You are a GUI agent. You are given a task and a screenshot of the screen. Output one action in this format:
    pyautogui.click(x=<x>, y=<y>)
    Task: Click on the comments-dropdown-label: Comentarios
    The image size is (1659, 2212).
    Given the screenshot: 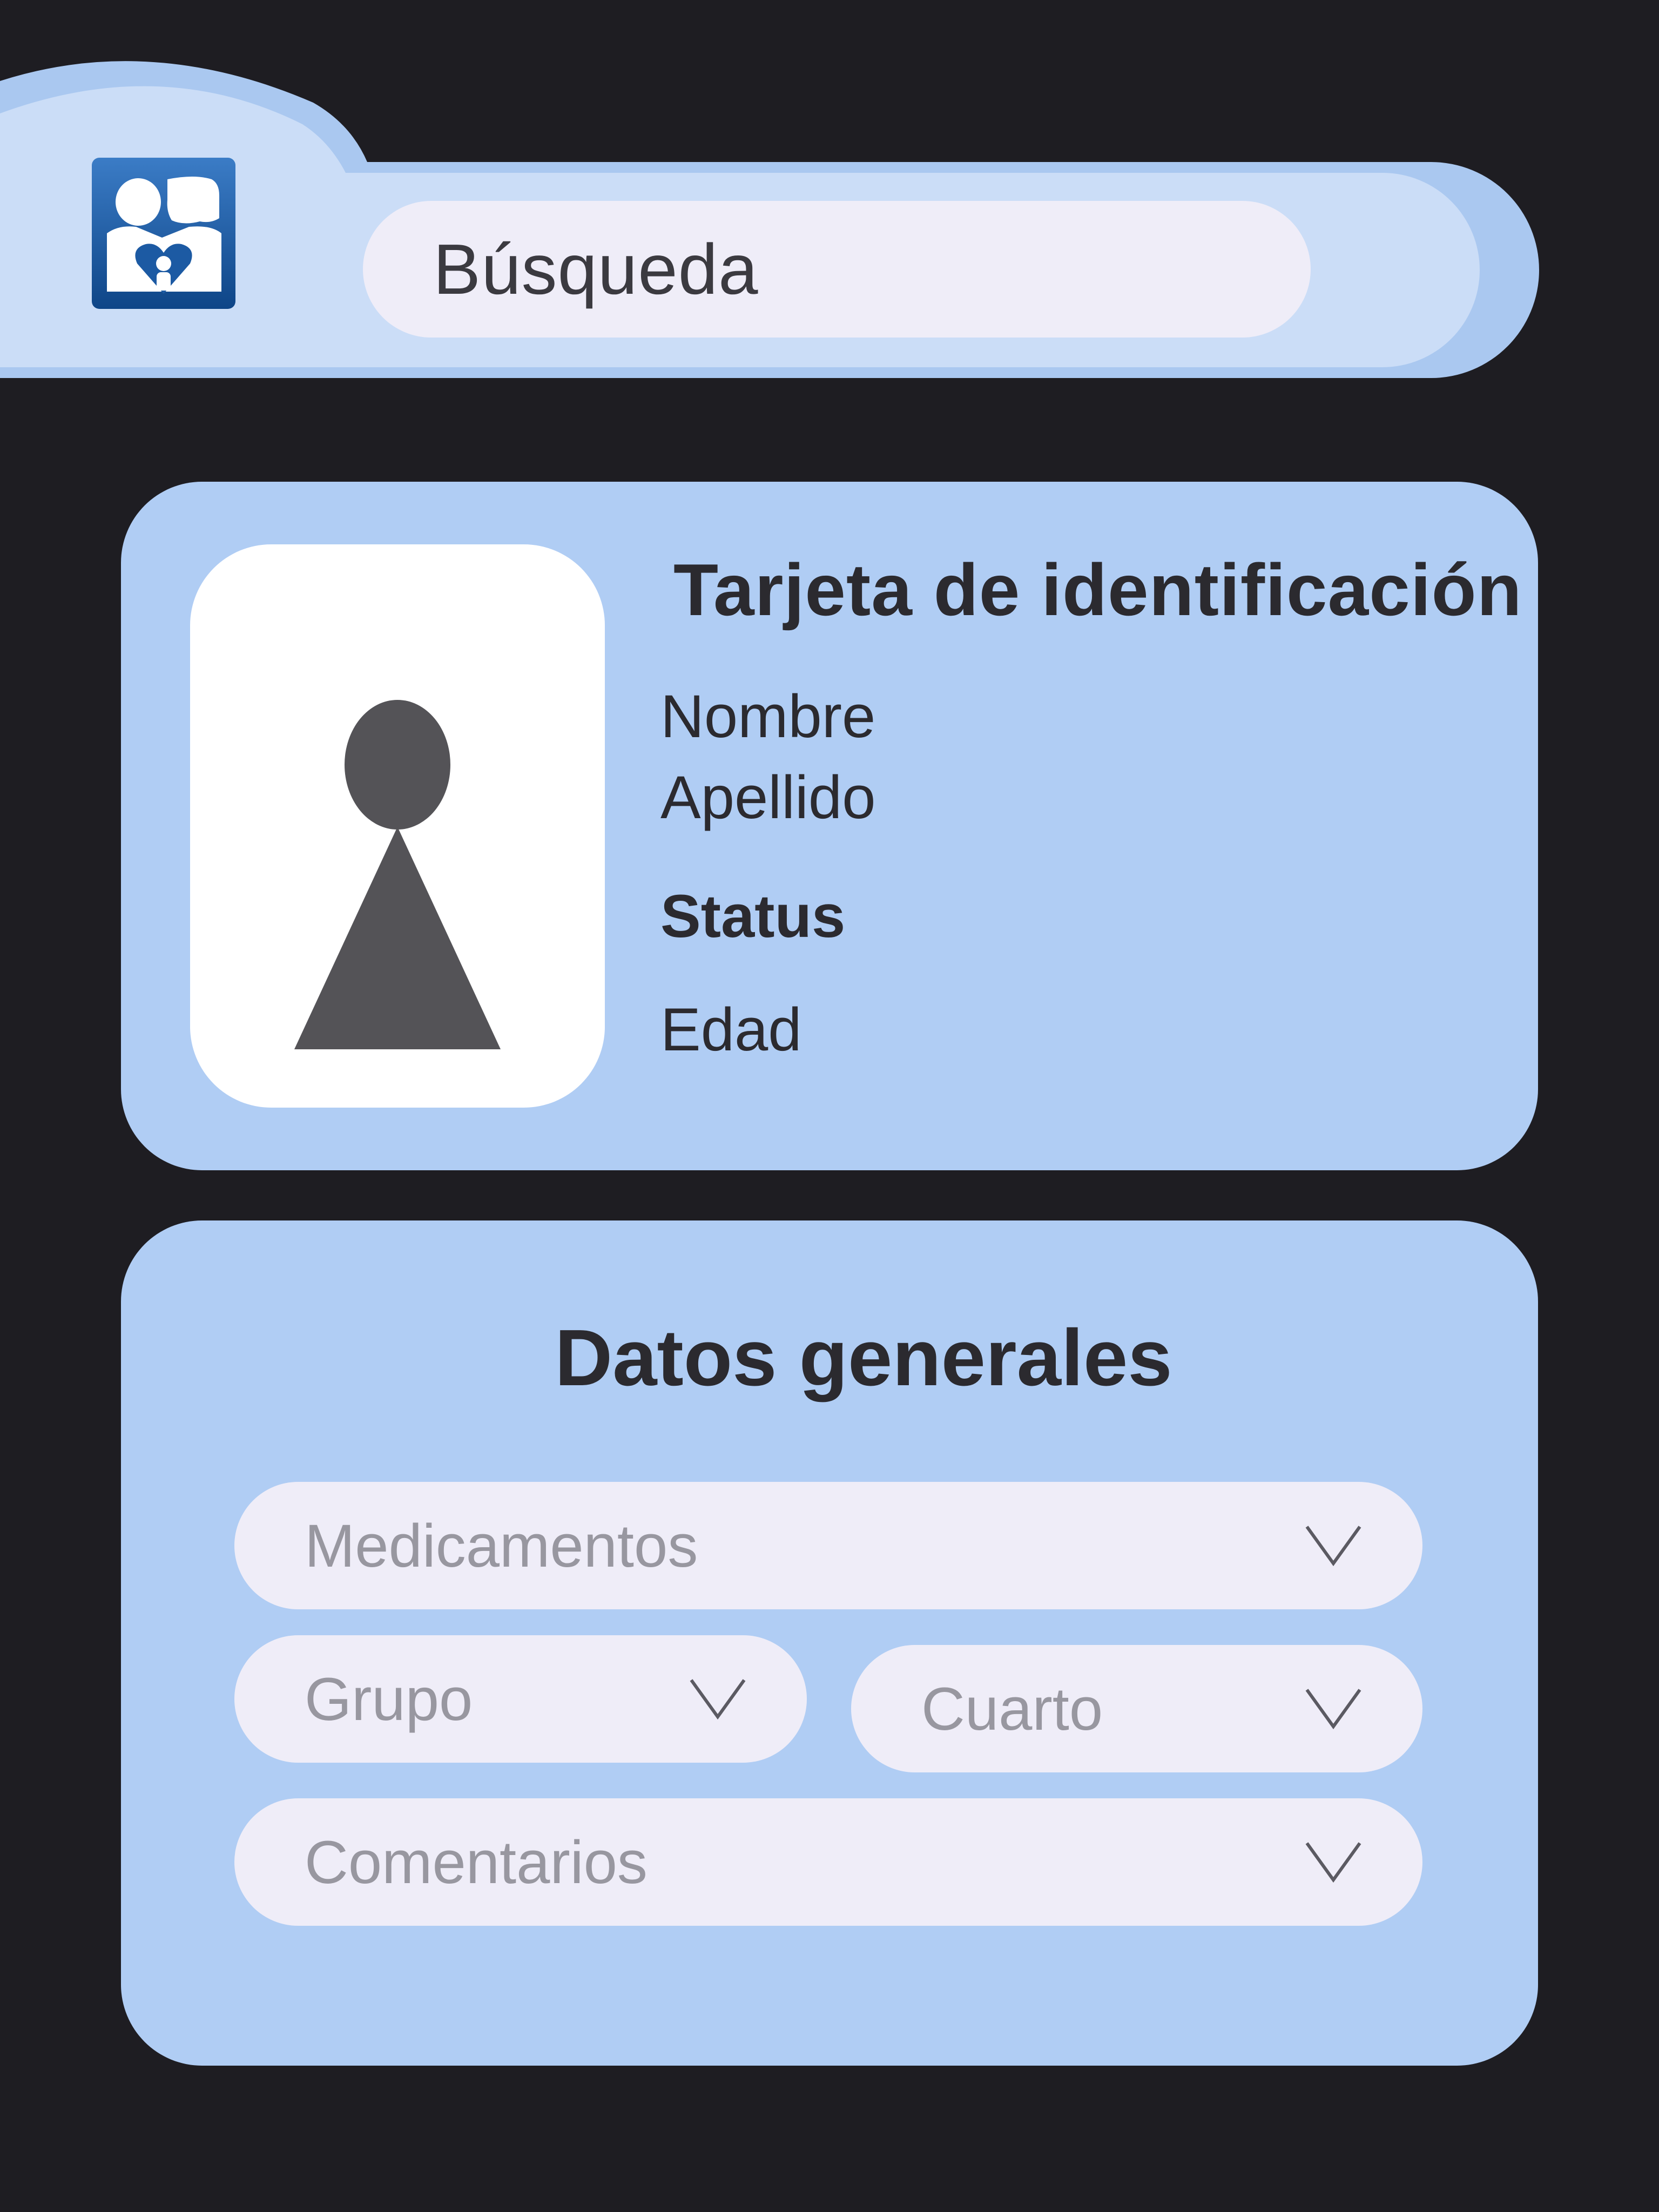 What is the action you would take?
    pyautogui.click(x=476, y=1862)
    